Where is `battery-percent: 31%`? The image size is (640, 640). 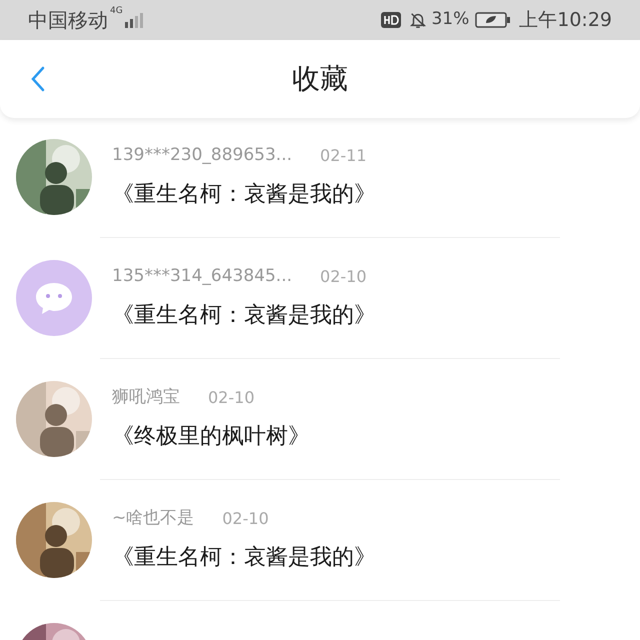
battery-percent: 31% is located at coordinates (450, 20).